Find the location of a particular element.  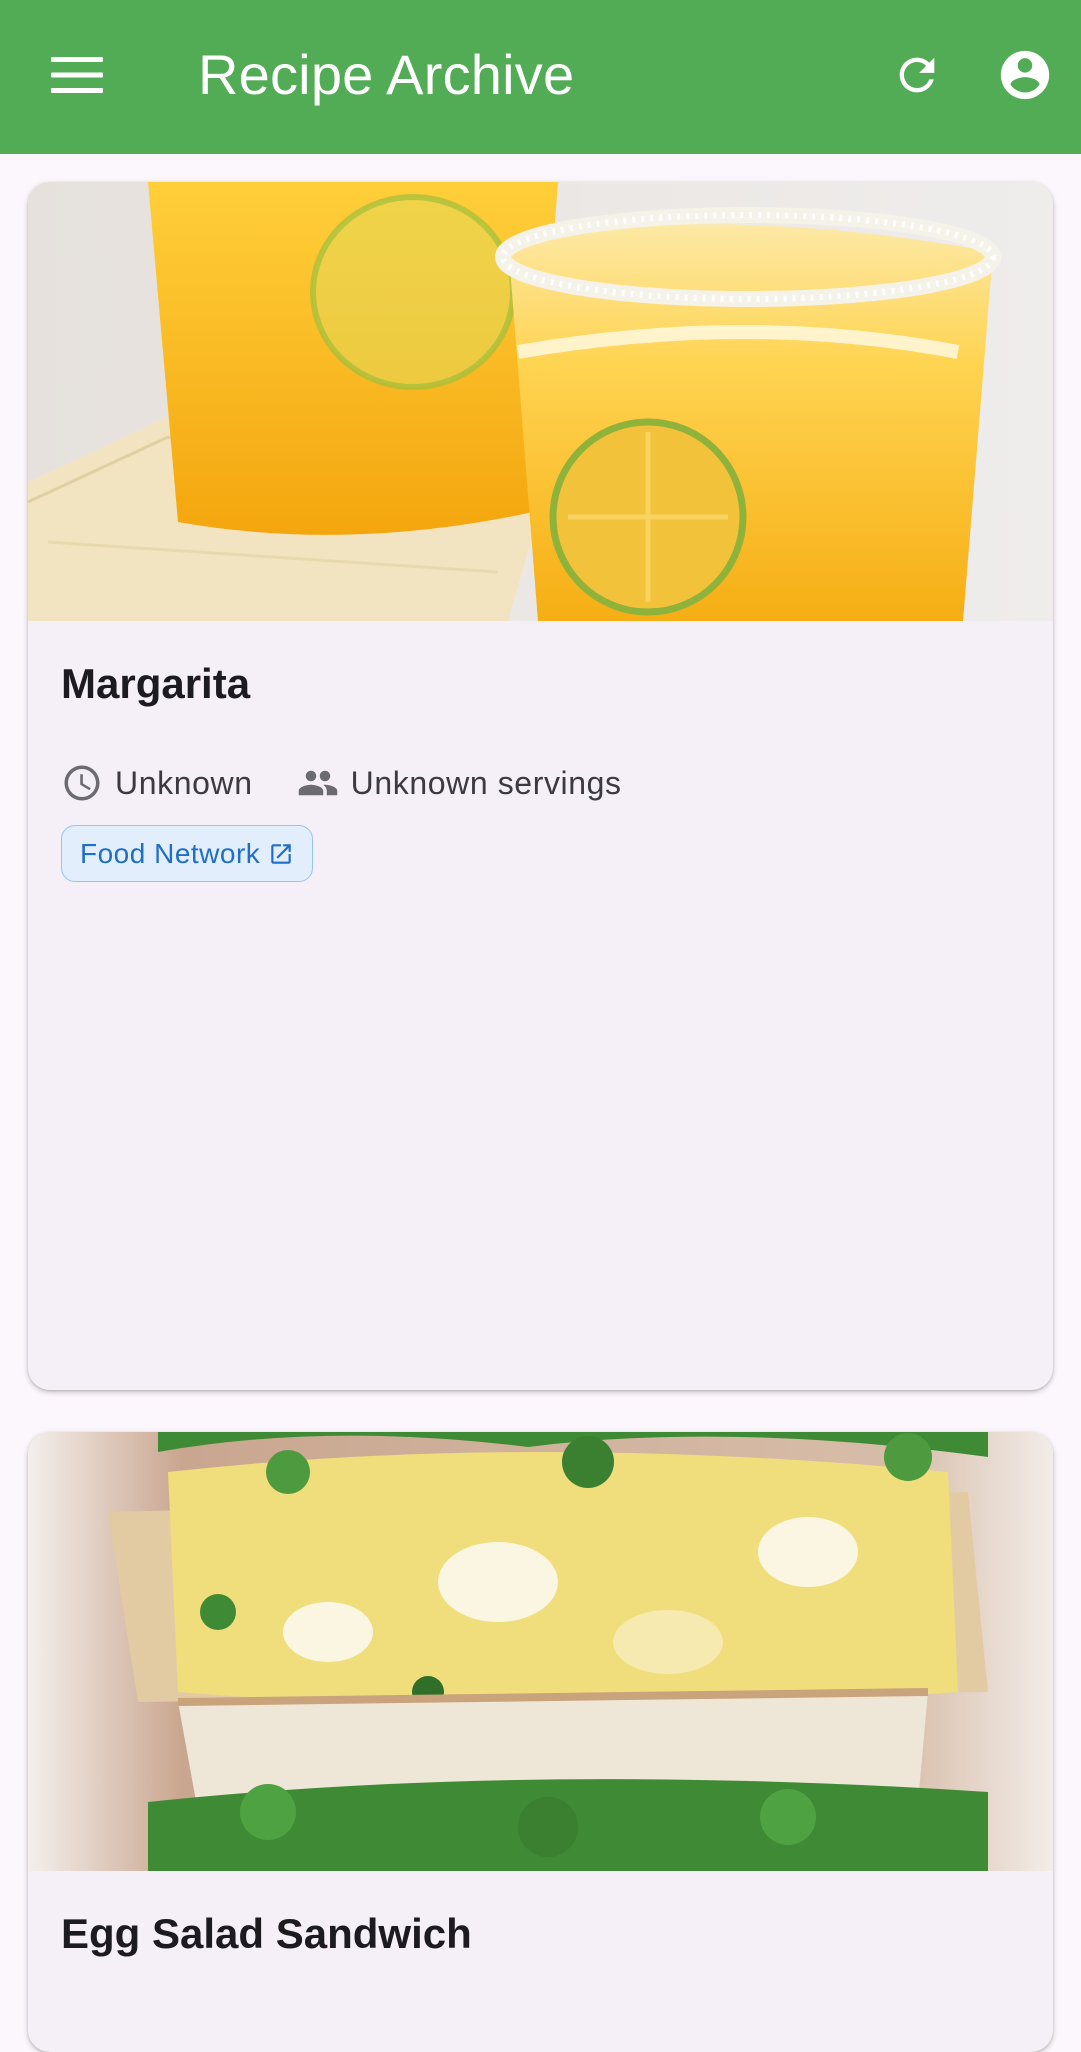

account-button is located at coordinates (1025, 77).